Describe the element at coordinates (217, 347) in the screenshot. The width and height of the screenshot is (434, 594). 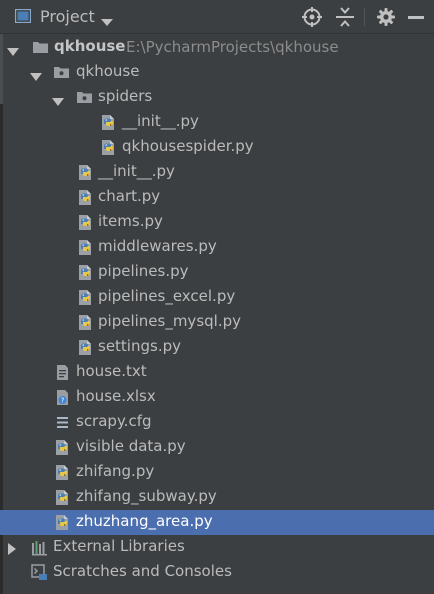
I see `tree-row-file: settings.py` at that location.